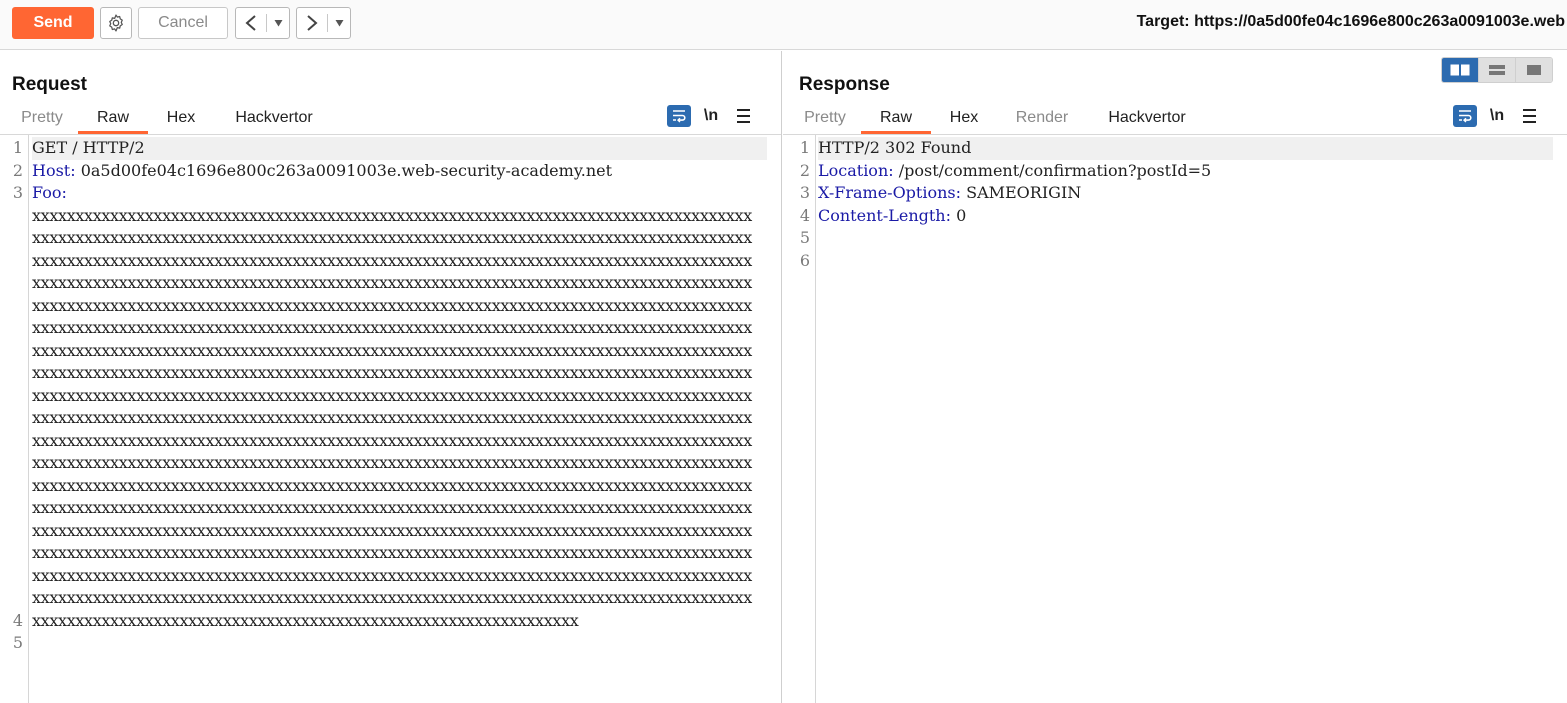 The image size is (1567, 703). I want to click on layout-switch, so click(1497, 70).